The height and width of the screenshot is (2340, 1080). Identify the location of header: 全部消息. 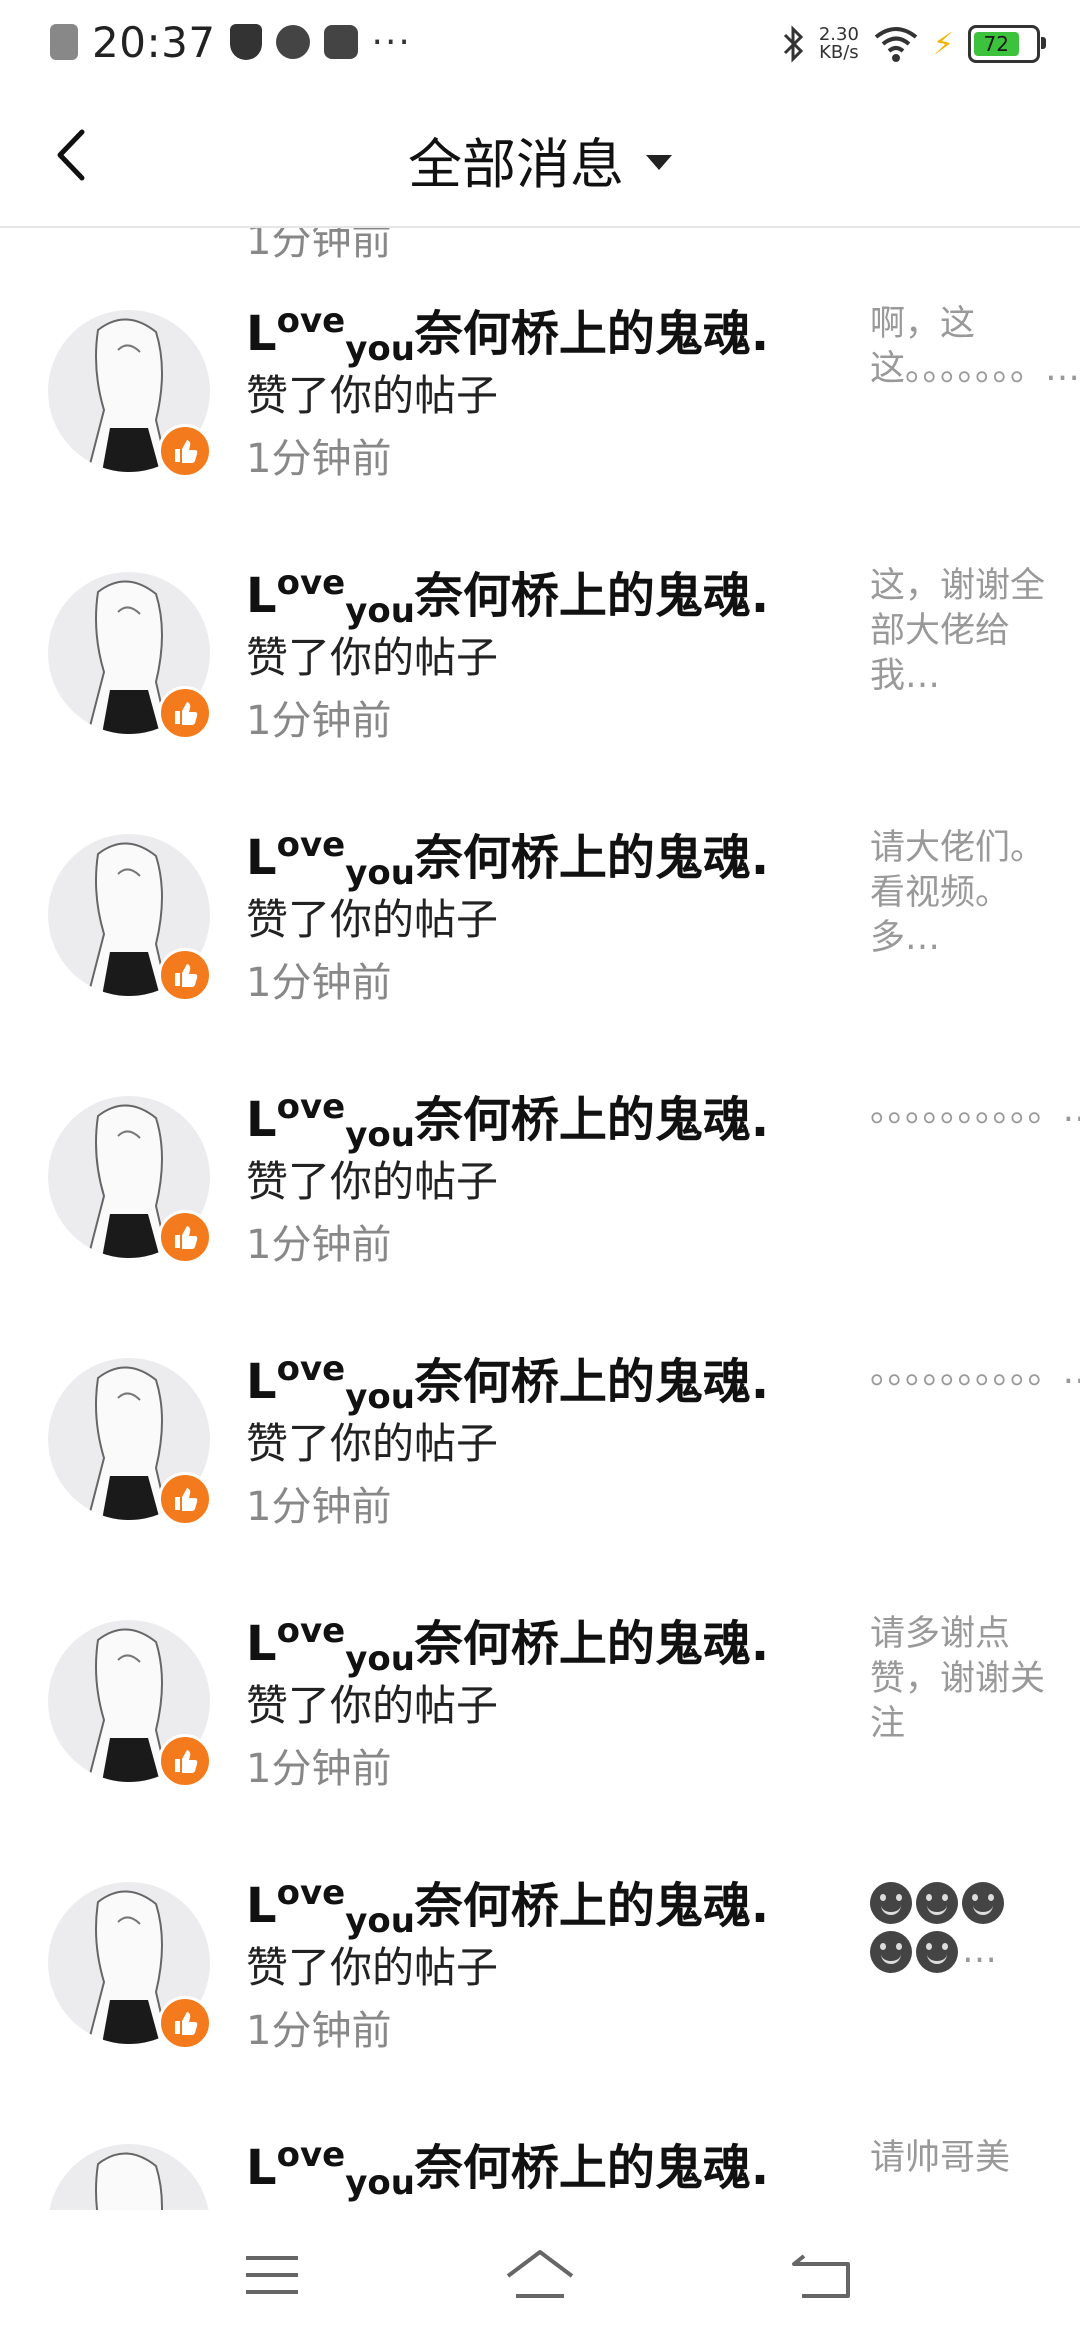
(540, 156).